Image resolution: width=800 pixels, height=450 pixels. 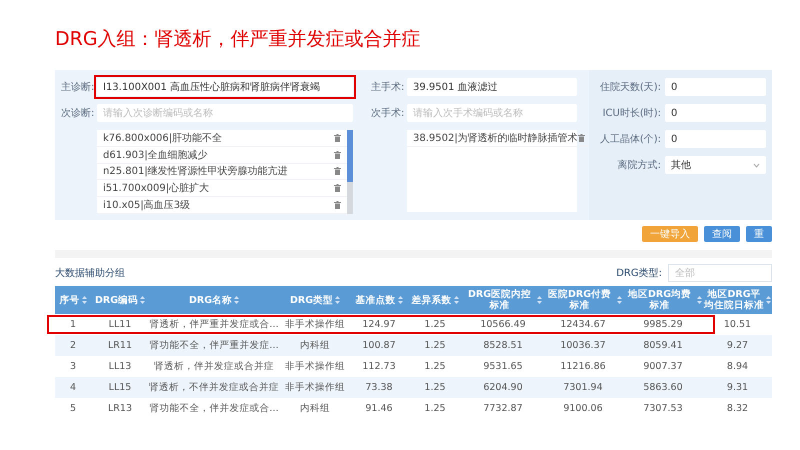 I want to click on table-cell-text: LL15, so click(x=120, y=388).